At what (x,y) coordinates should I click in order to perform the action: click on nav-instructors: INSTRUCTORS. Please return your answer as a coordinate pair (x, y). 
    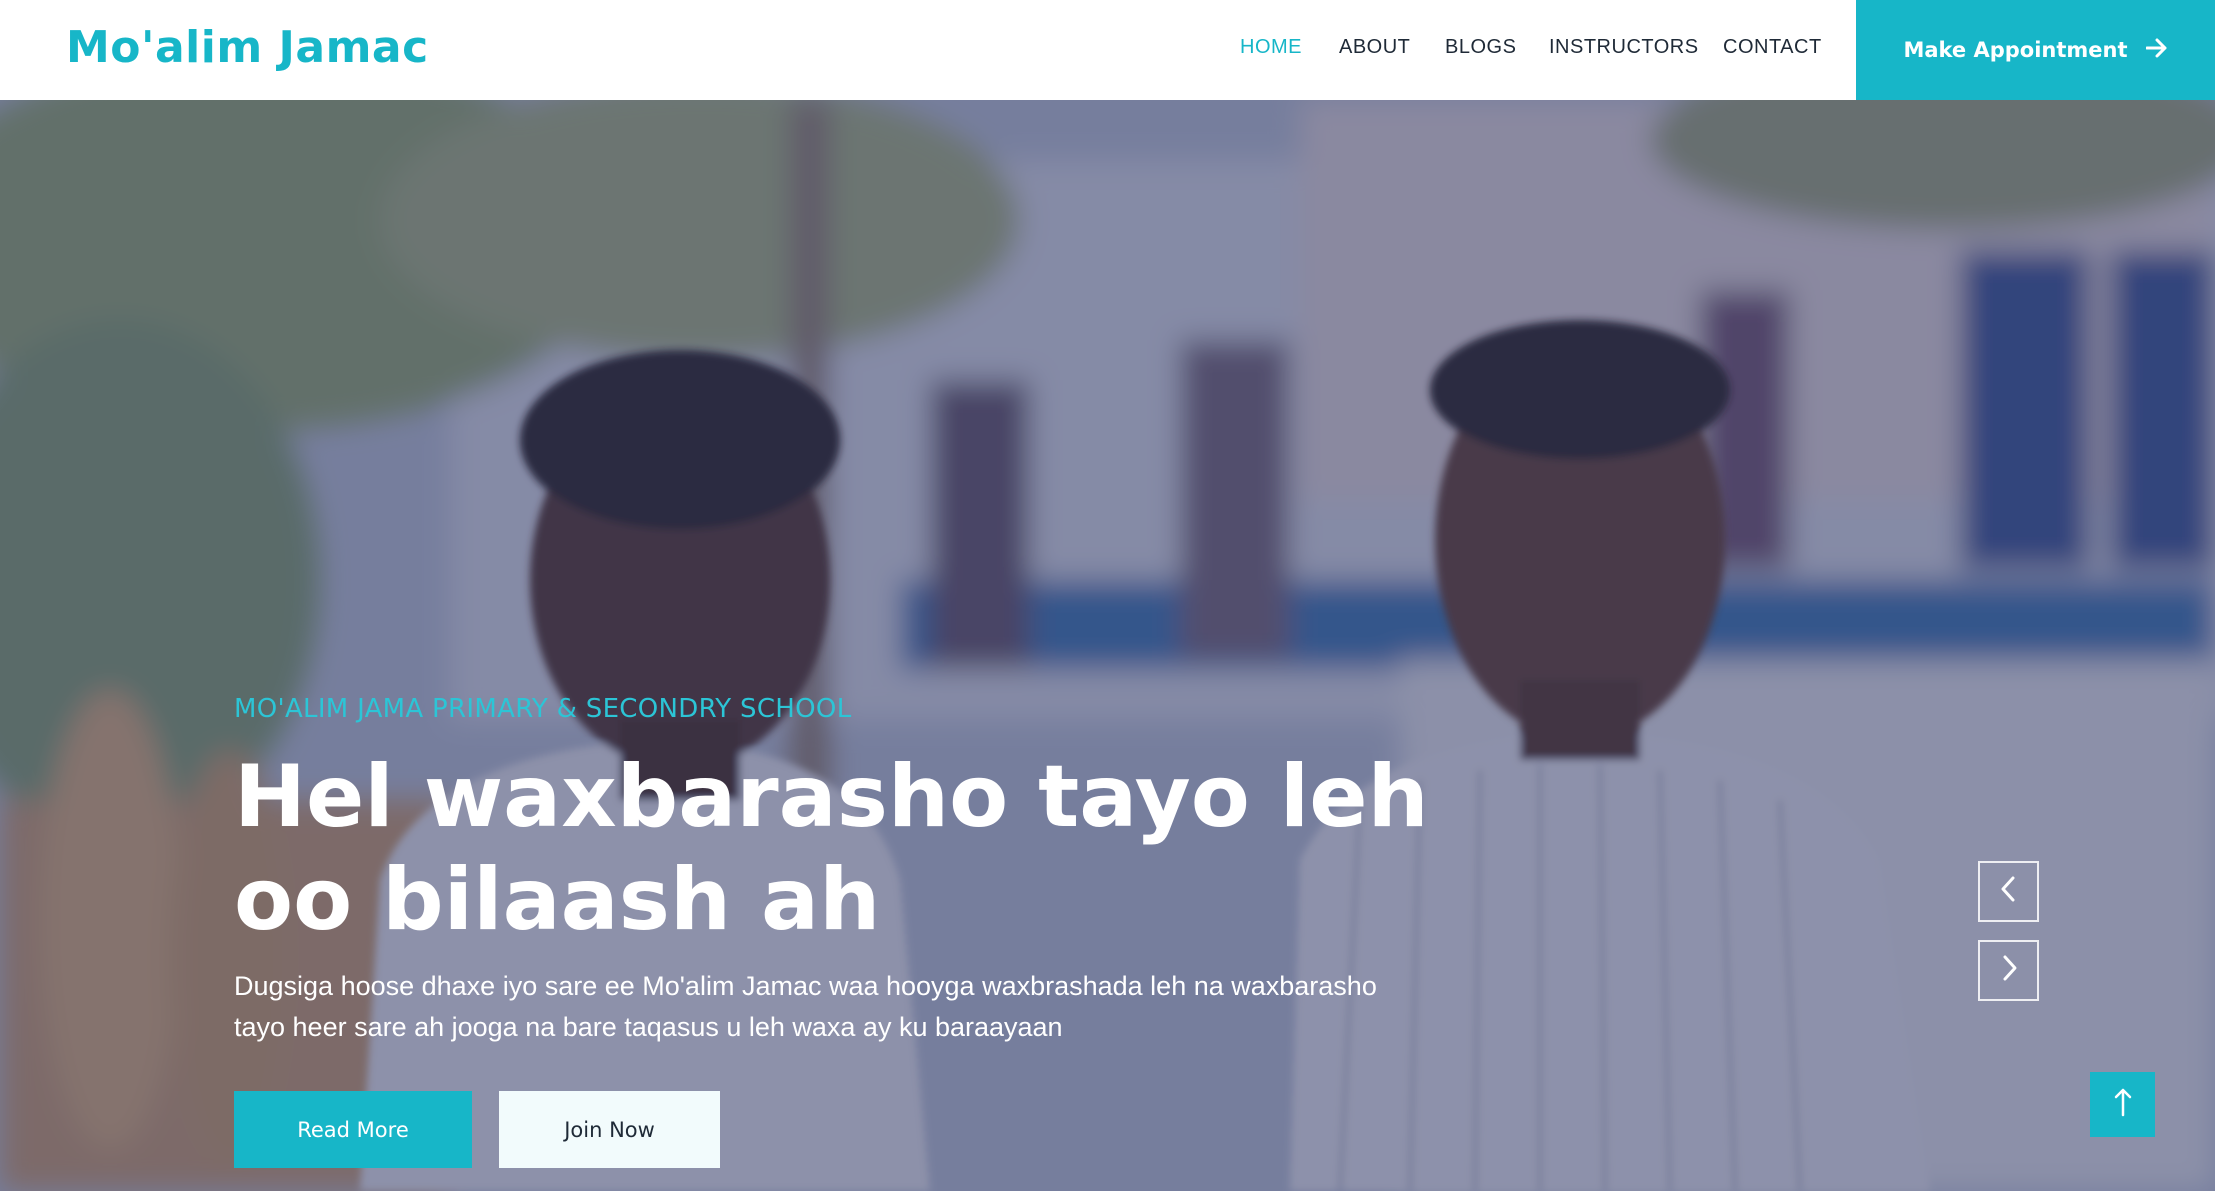
    Looking at the image, I should click on (1624, 47).